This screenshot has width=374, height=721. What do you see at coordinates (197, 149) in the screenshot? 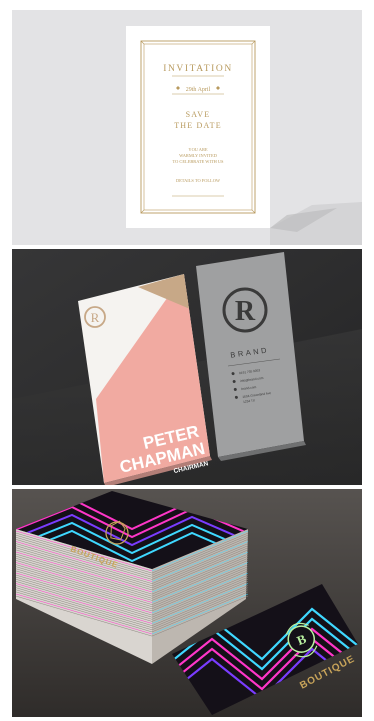
I see `body-line-1: YOU ARE` at bounding box center [197, 149].